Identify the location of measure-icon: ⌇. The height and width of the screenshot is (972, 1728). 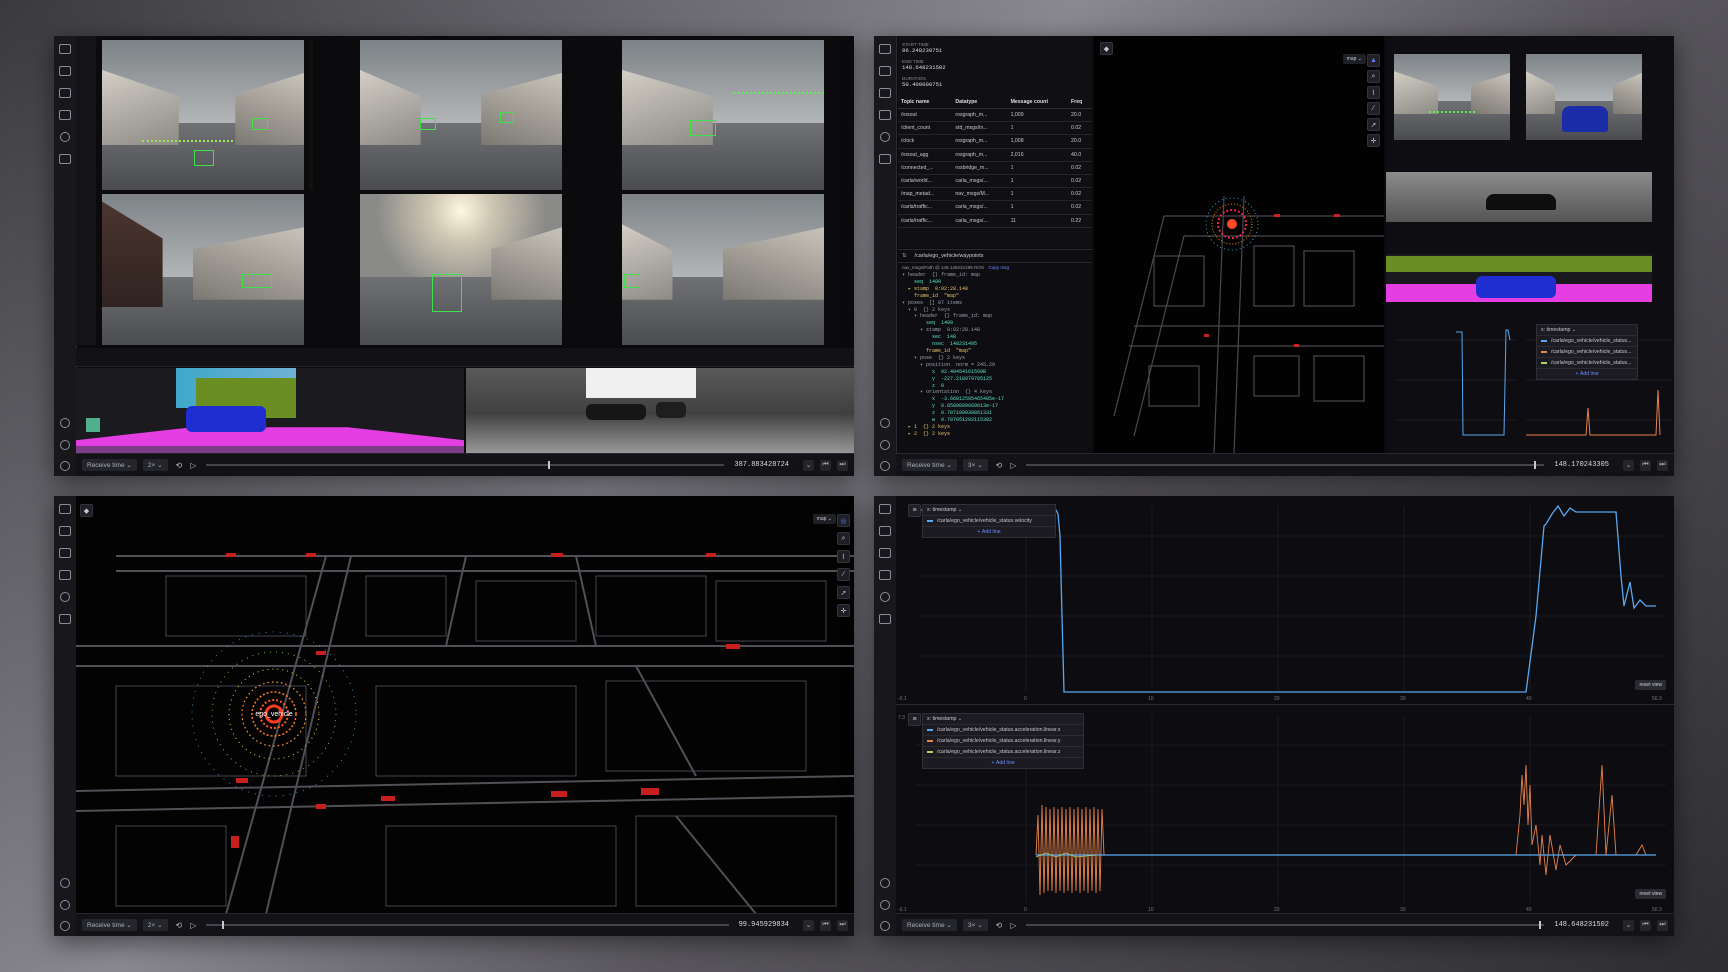
(843, 556).